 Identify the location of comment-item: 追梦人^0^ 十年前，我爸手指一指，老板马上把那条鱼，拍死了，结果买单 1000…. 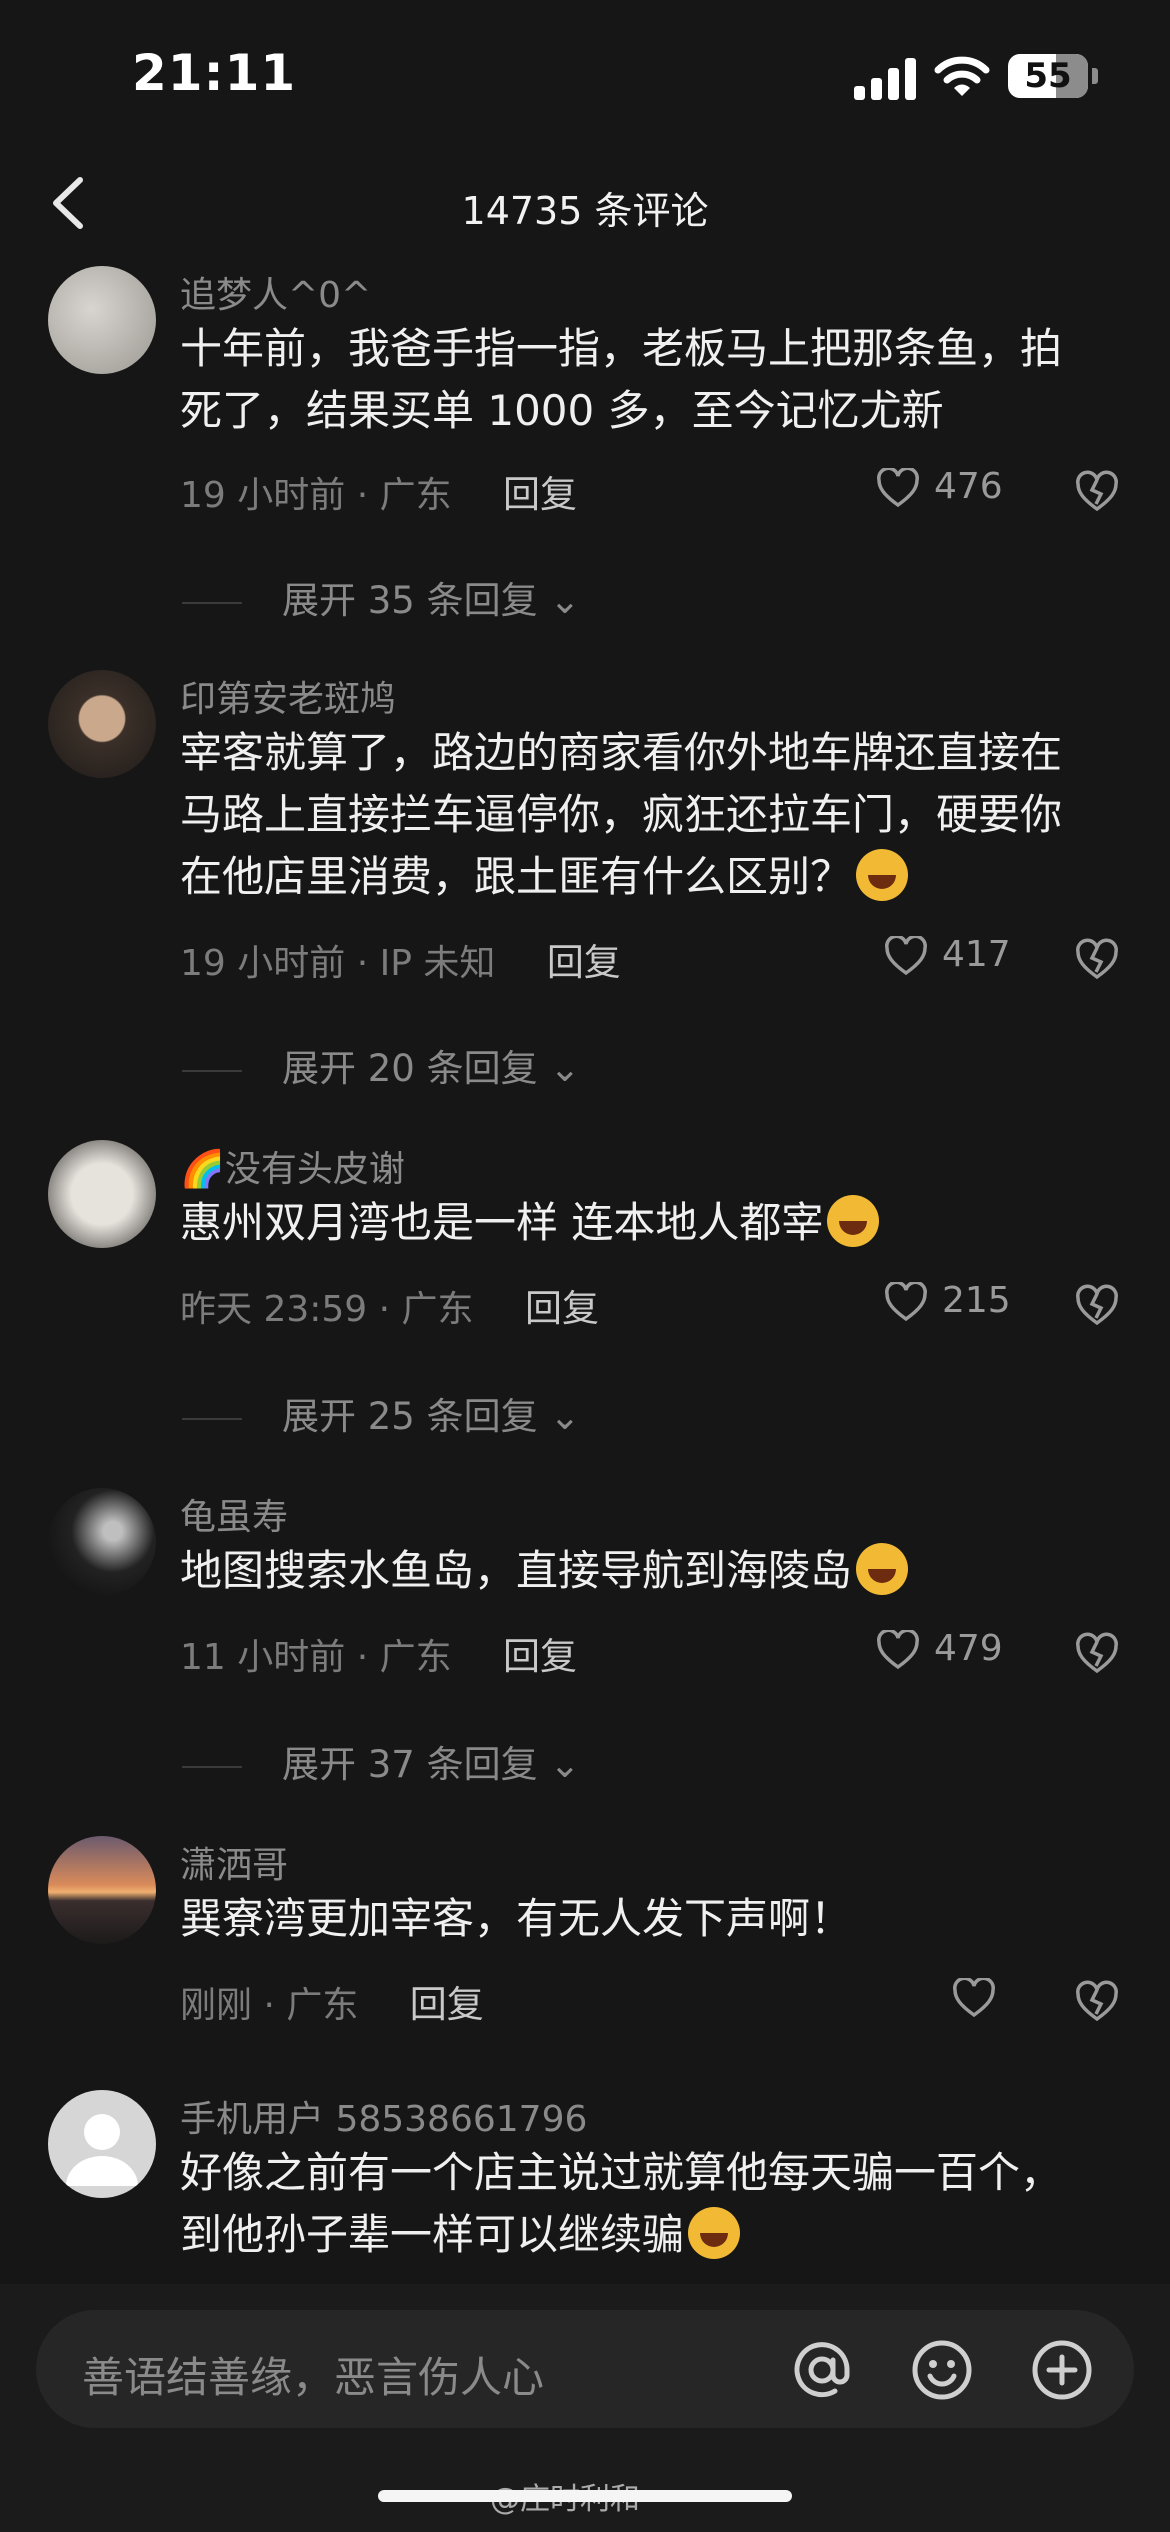
(585, 431).